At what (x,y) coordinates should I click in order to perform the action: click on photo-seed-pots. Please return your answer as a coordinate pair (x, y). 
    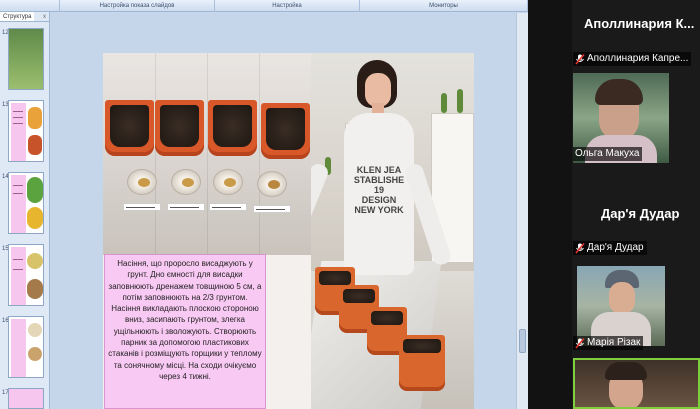
    Looking at the image, I should click on (207, 154).